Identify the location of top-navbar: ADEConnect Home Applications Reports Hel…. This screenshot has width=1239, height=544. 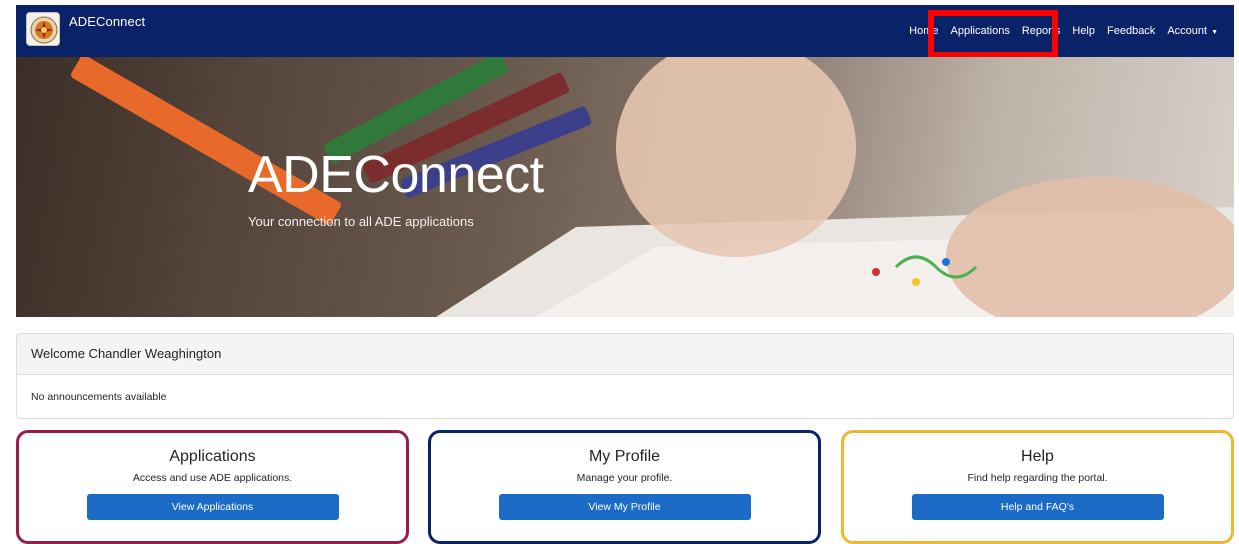
(625, 31).